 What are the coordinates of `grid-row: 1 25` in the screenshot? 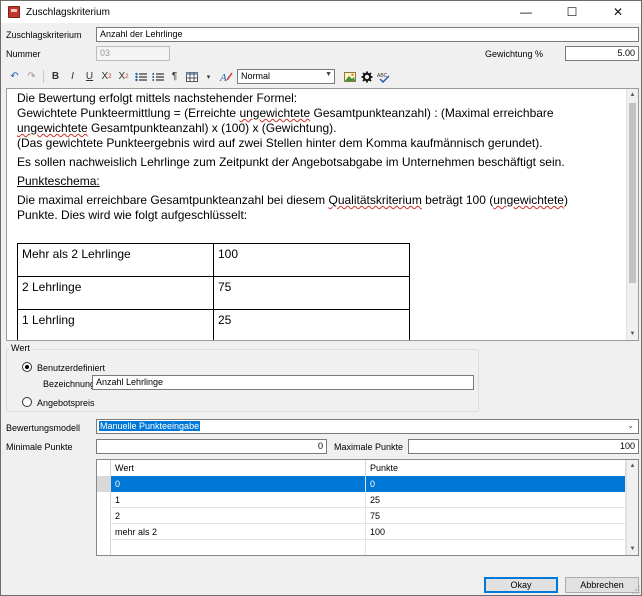 It's located at (361, 500).